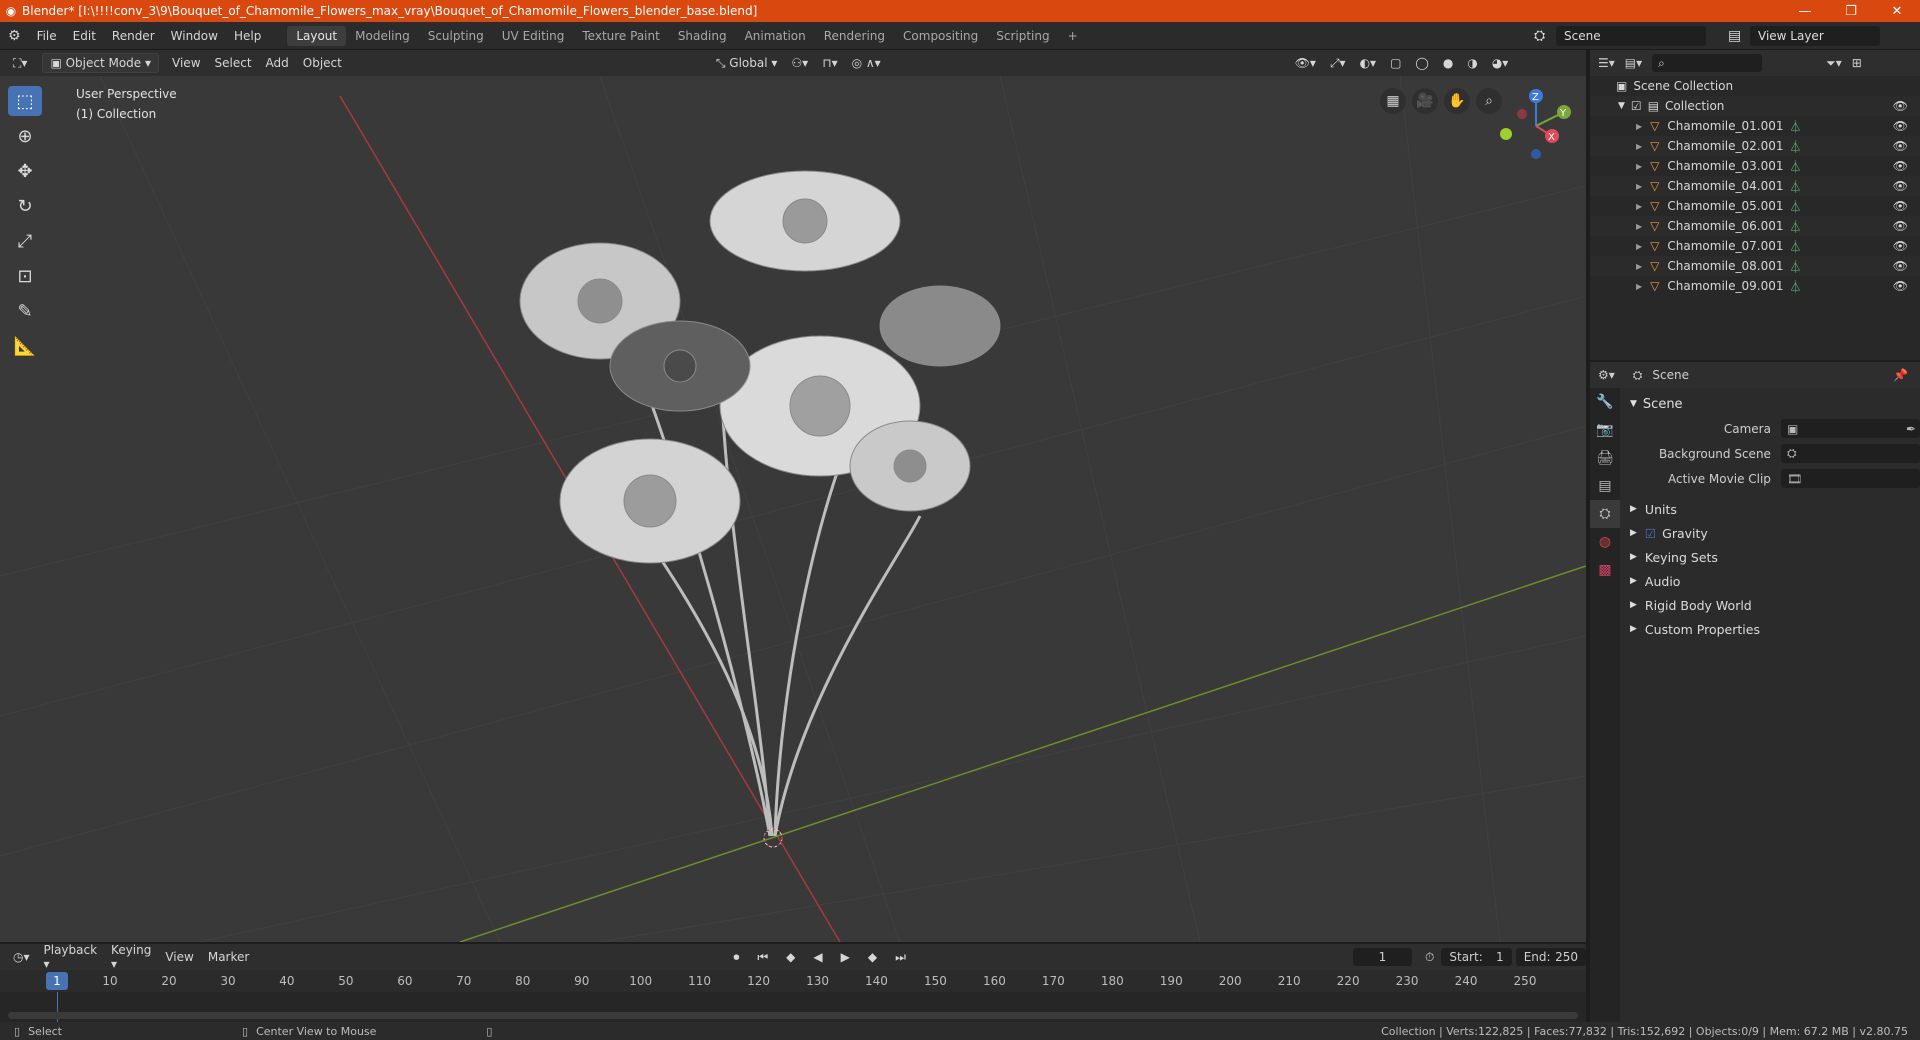 The height and width of the screenshot is (1040, 1920). Describe the element at coordinates (1755, 266) in the screenshot. I see `outliner-object-row: ▶ ▽ Chamomile_08.001 ⏃ 👁` at that location.